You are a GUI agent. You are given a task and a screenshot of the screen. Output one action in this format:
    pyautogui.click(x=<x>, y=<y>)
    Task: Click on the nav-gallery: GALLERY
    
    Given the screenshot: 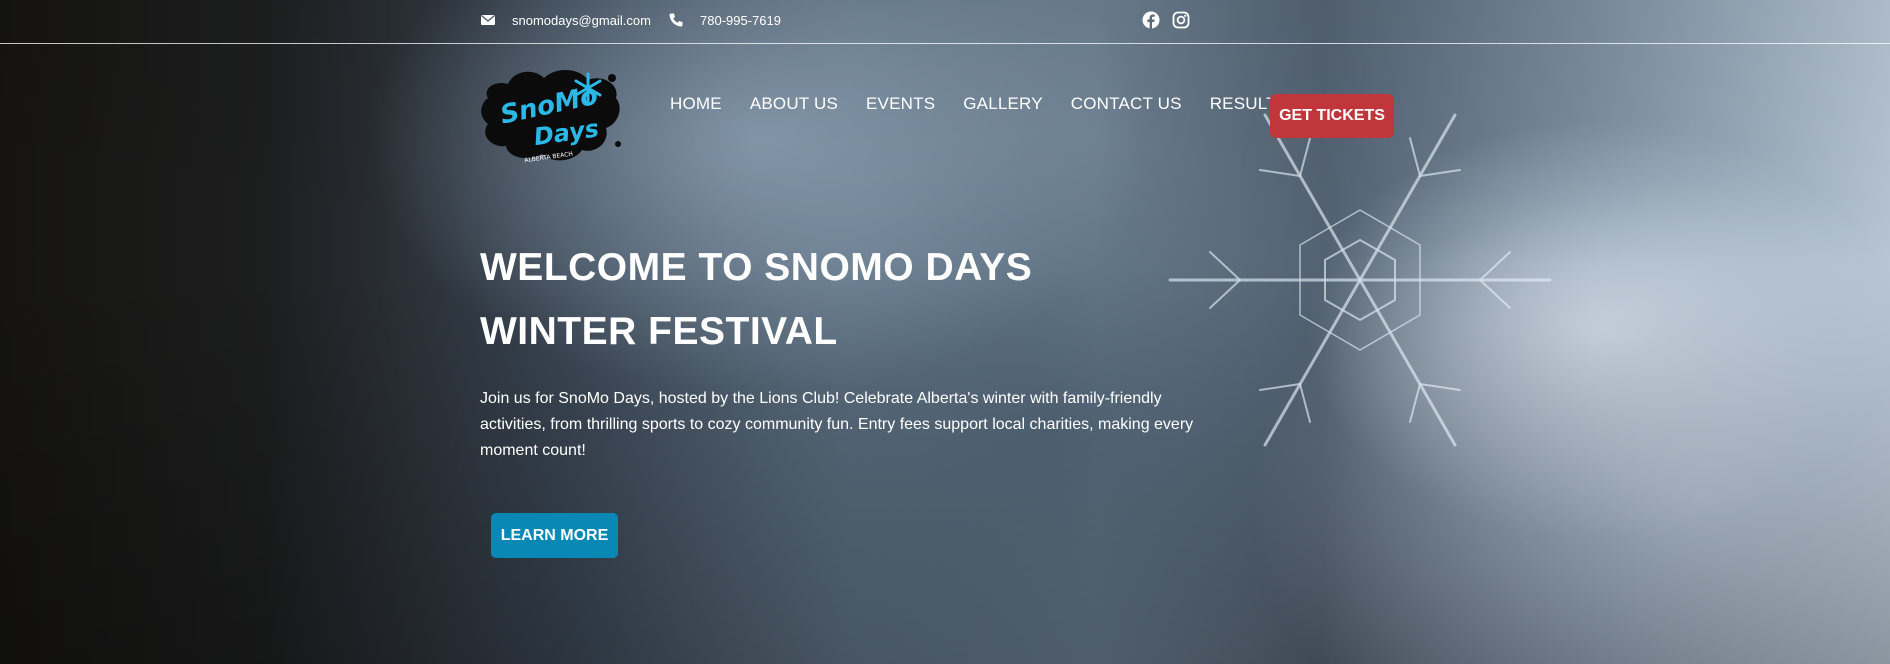 What is the action you would take?
    pyautogui.click(x=1003, y=104)
    